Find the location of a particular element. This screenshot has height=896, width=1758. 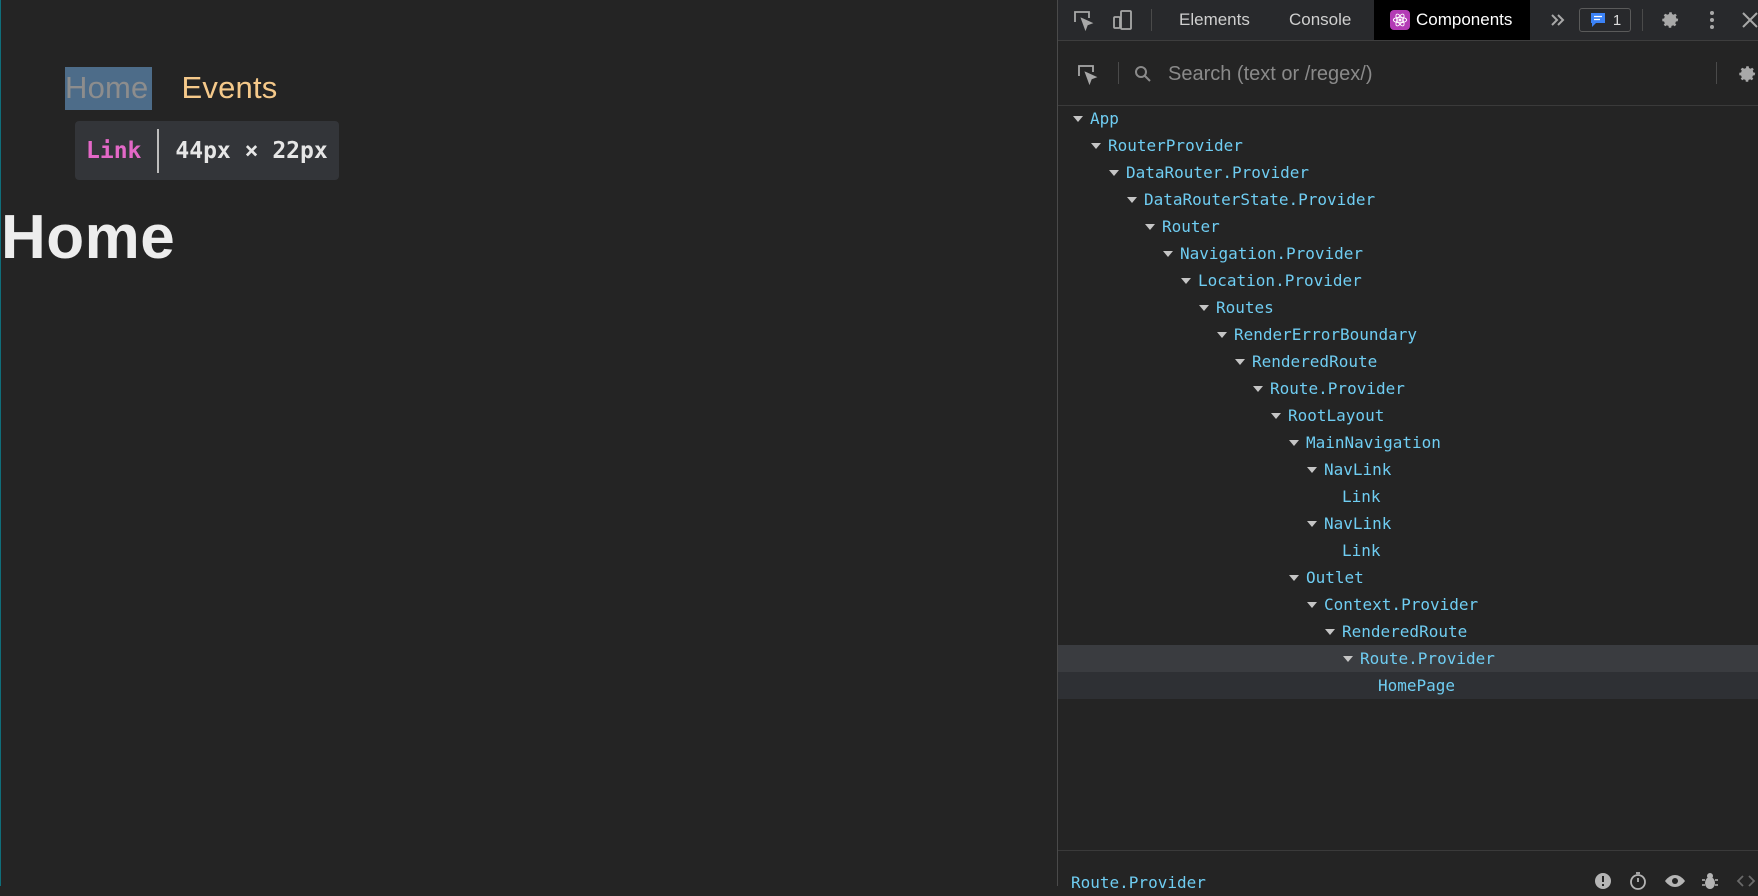

tree-node-label: DataRouterState.Provider is located at coordinates (1260, 199).